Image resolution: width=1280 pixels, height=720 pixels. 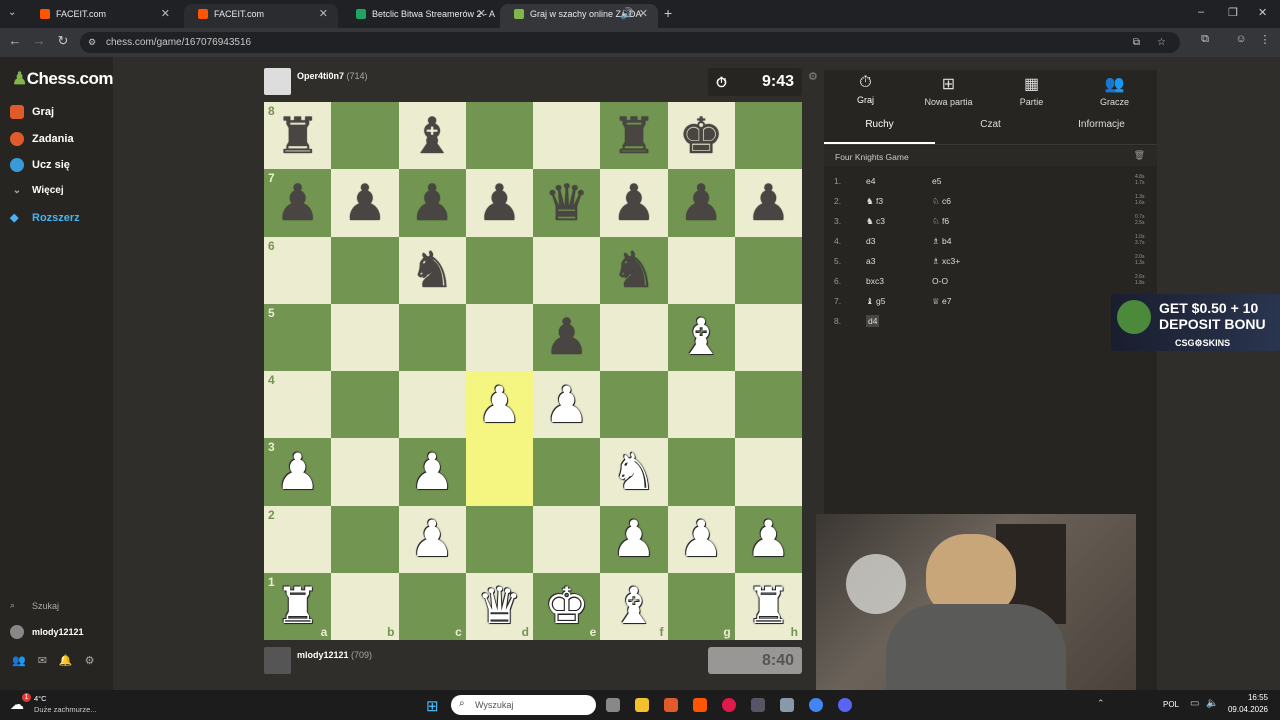 What do you see at coordinates (768, 337) in the screenshot?
I see `square-h5` at bounding box center [768, 337].